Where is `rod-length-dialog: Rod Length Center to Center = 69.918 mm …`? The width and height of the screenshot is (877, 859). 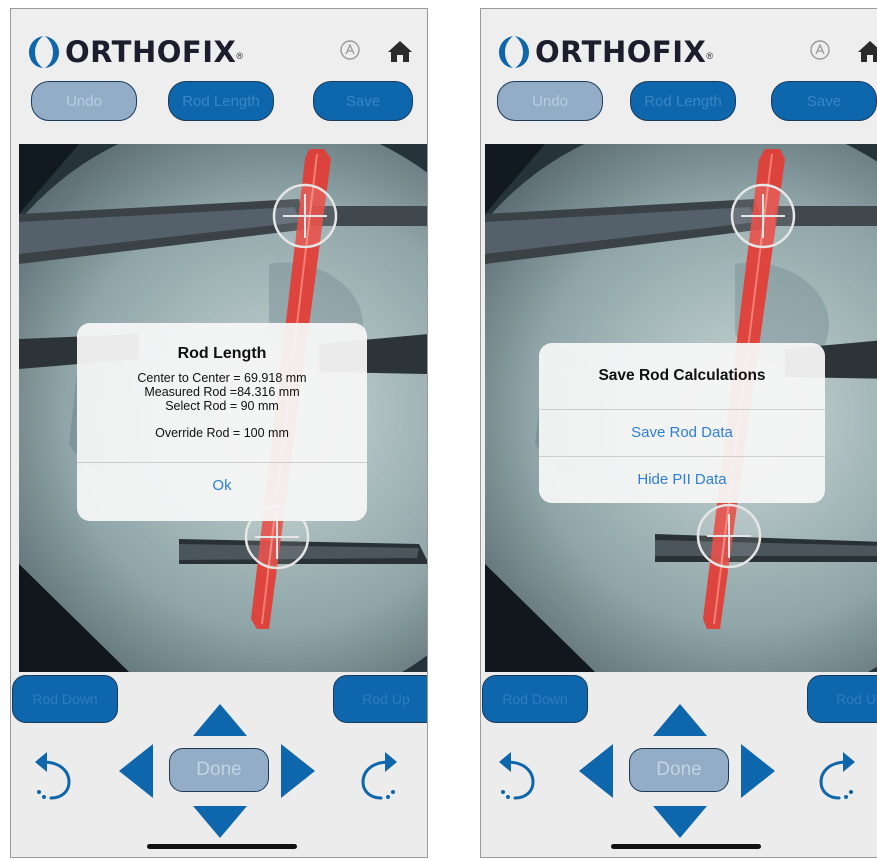
rod-length-dialog: Rod Length Center to Center = 69.918 mm … is located at coordinates (222, 422).